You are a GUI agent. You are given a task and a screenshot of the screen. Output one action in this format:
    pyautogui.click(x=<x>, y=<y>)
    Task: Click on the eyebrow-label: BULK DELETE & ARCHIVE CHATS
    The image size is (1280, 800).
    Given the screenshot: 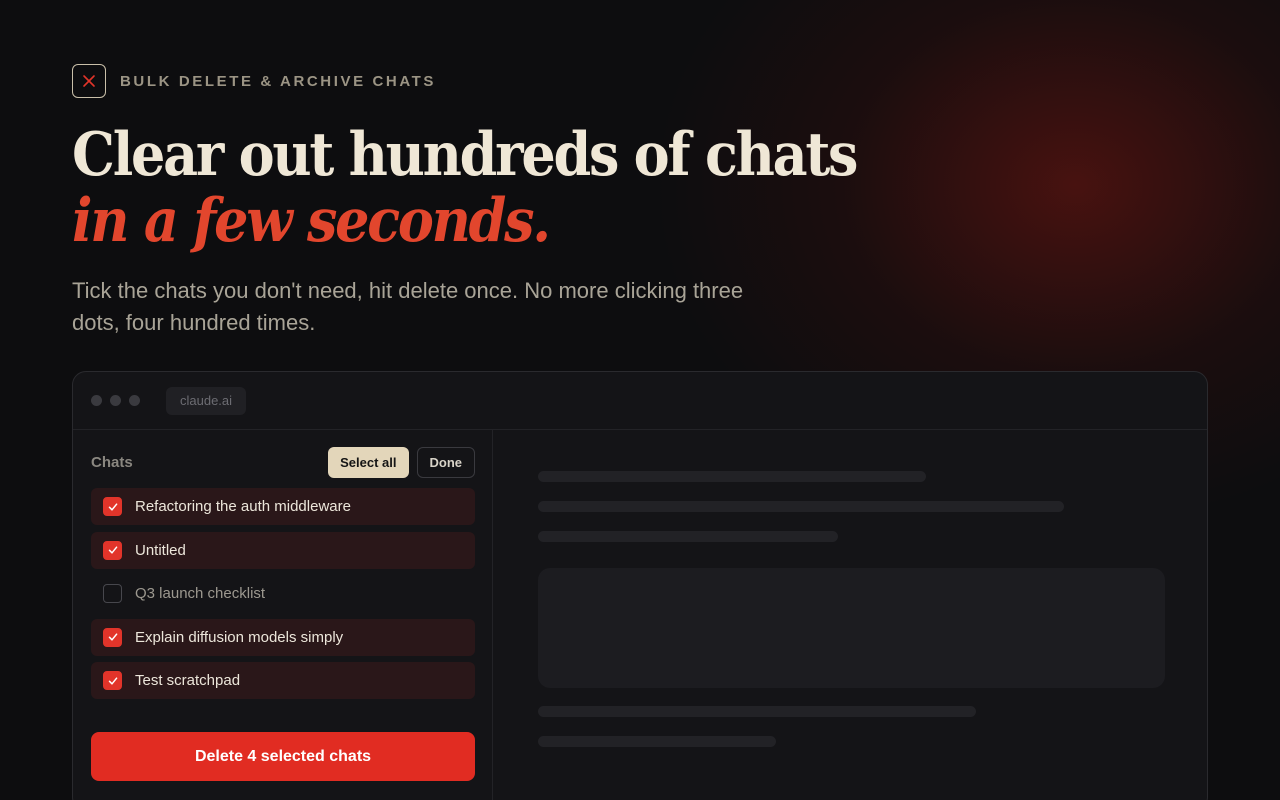 What is the action you would take?
    pyautogui.click(x=278, y=81)
    